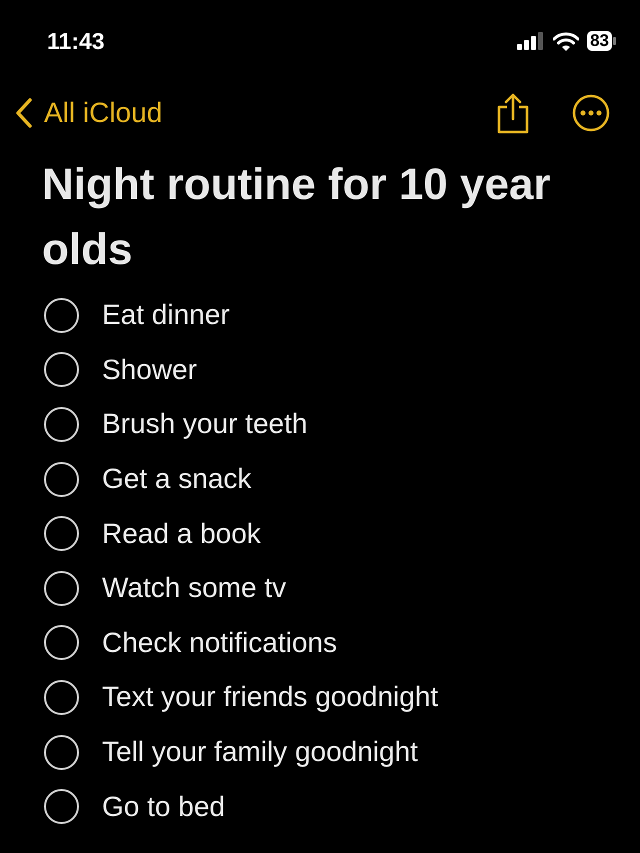 The height and width of the screenshot is (853, 640). What do you see at coordinates (181, 533) in the screenshot?
I see `checklist-item-text: Read a book` at bounding box center [181, 533].